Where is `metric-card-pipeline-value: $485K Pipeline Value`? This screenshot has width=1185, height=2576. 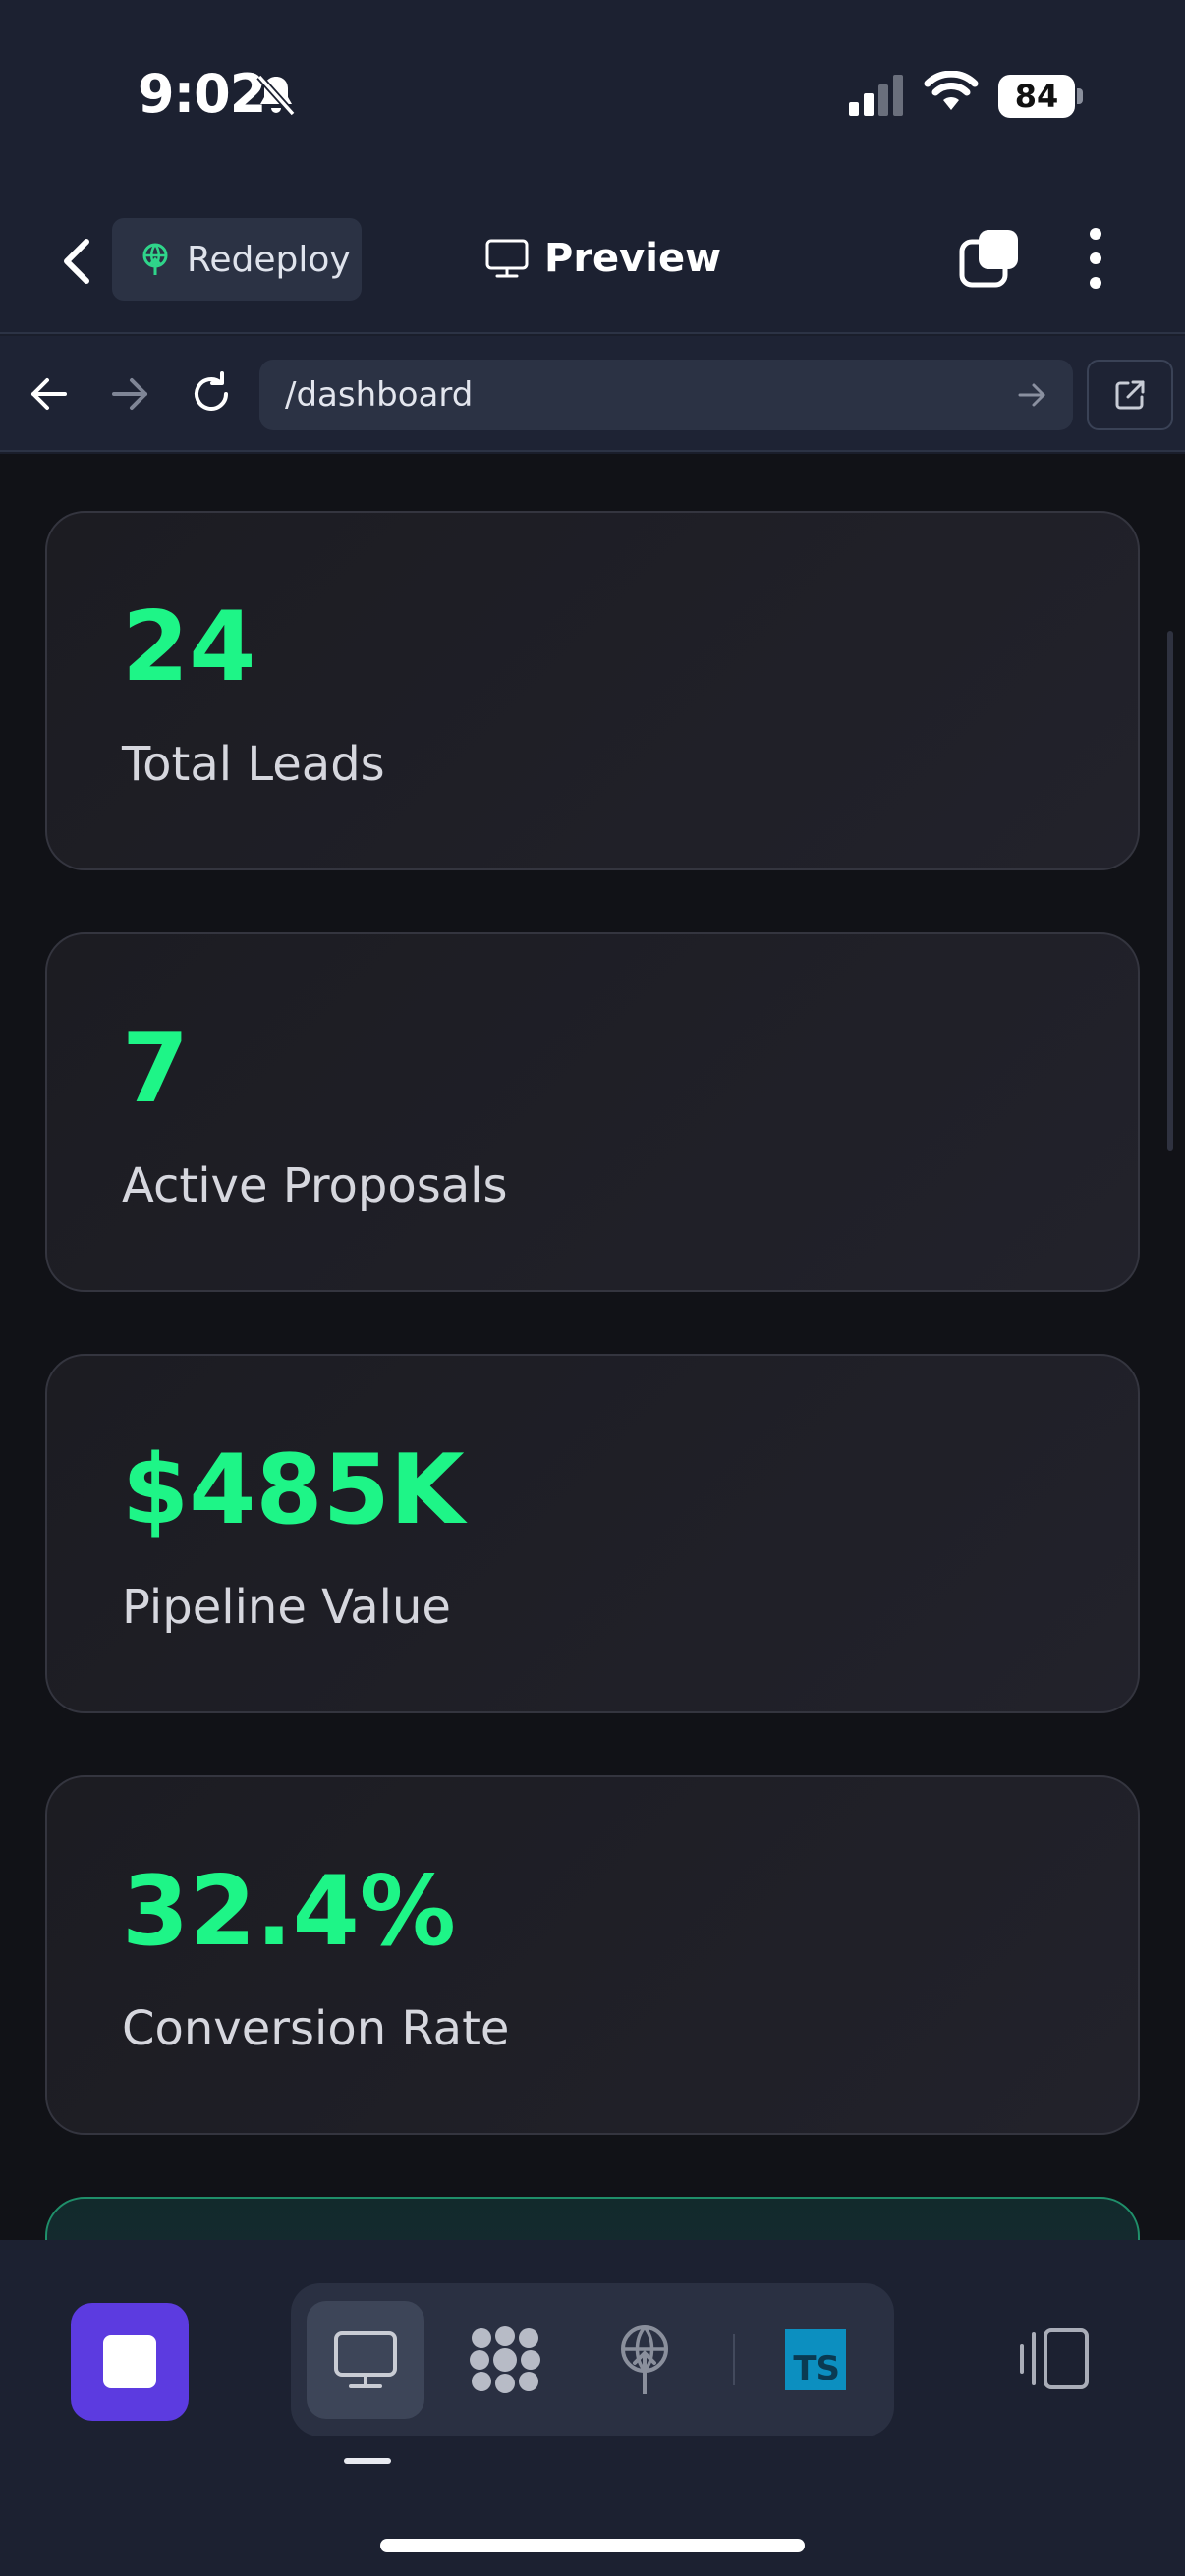 metric-card-pipeline-value: $485K Pipeline Value is located at coordinates (592, 1533).